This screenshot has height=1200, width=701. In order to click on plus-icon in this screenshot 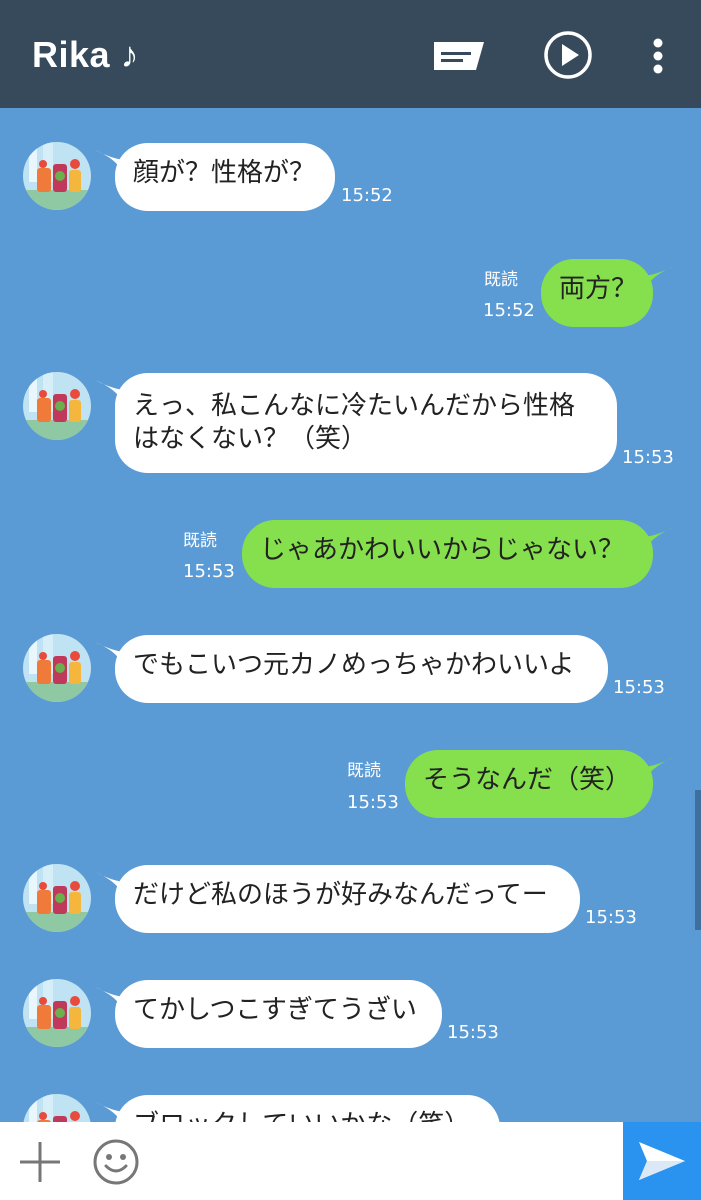, I will do `click(40, 1162)`.